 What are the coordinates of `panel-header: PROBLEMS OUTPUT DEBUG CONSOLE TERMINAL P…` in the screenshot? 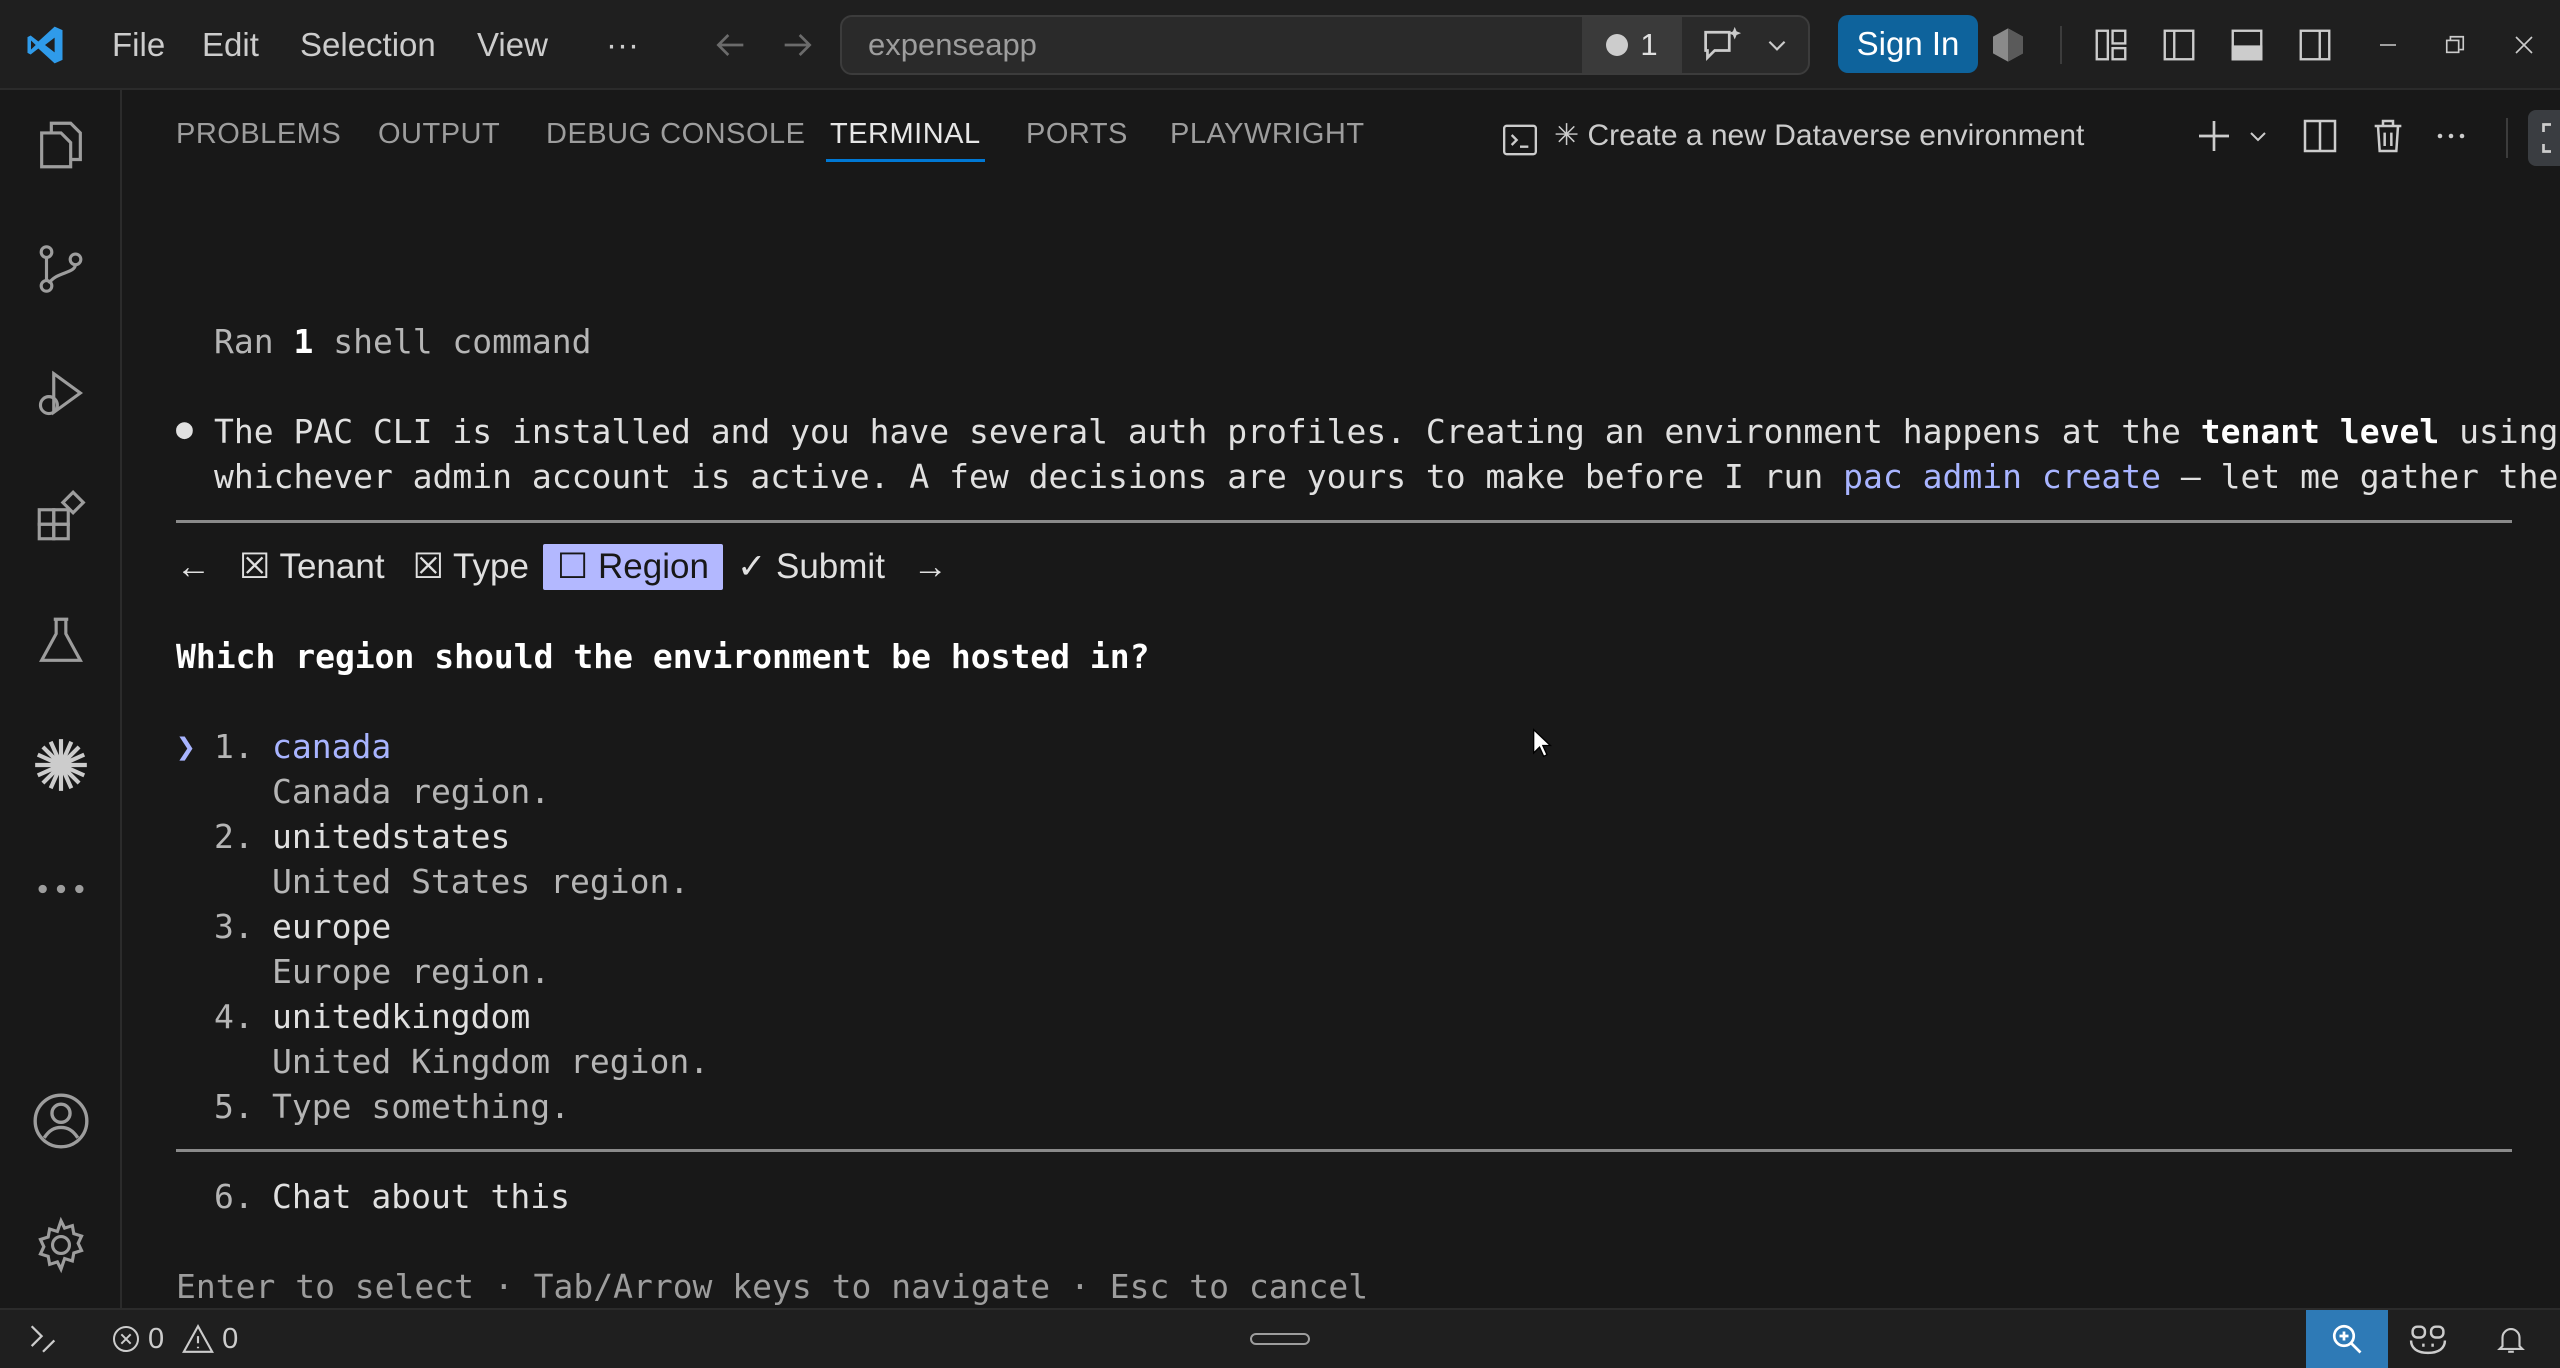 It's located at (1342, 136).